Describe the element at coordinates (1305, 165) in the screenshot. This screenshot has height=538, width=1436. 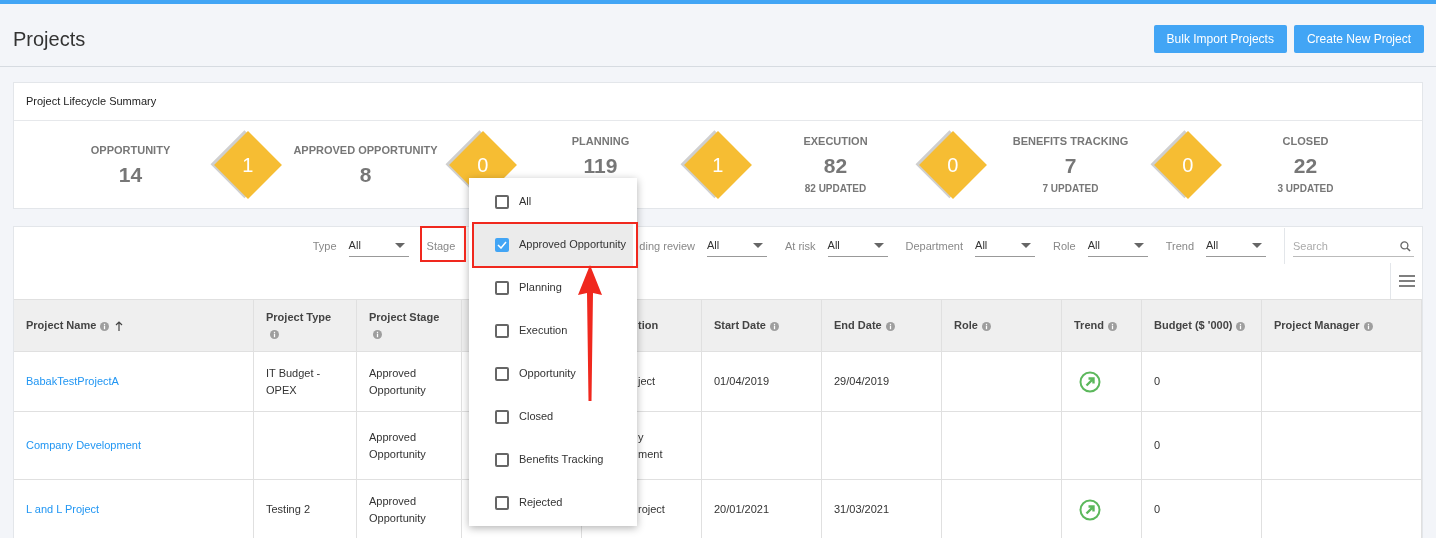
I see `stage-count: 22` at that location.